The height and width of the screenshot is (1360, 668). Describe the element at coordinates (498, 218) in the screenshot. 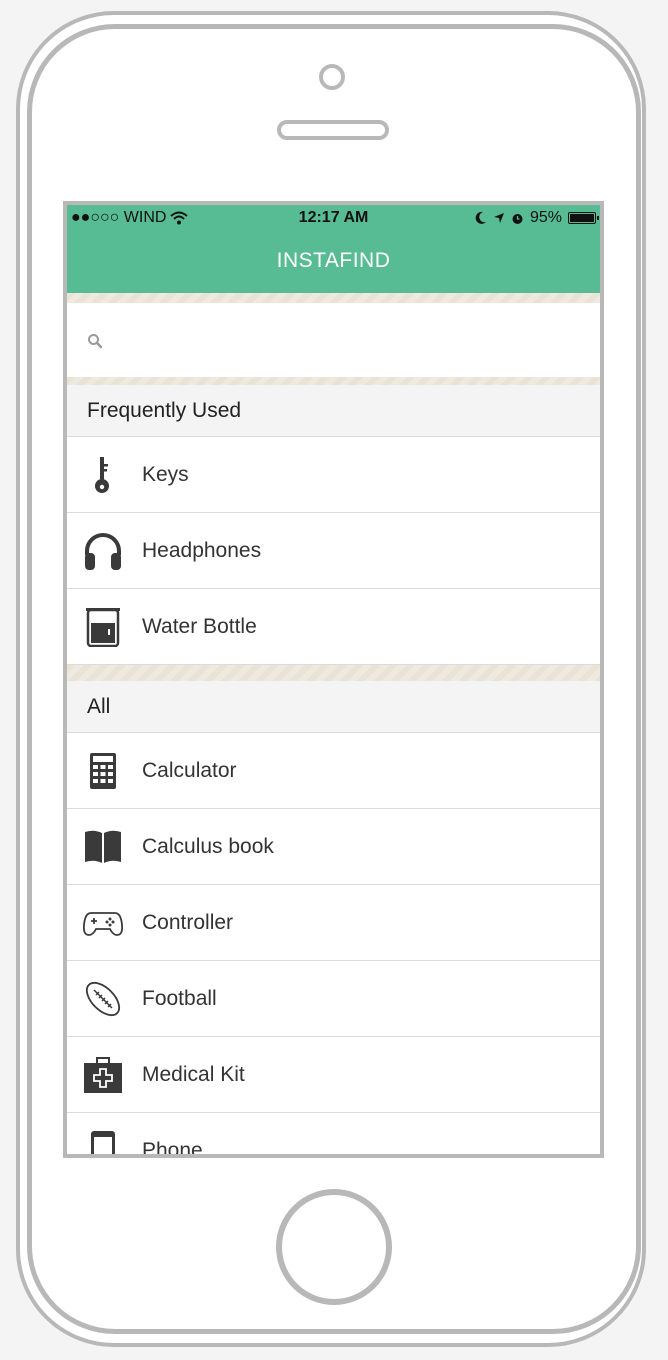

I see `location-arrow-icon` at that location.